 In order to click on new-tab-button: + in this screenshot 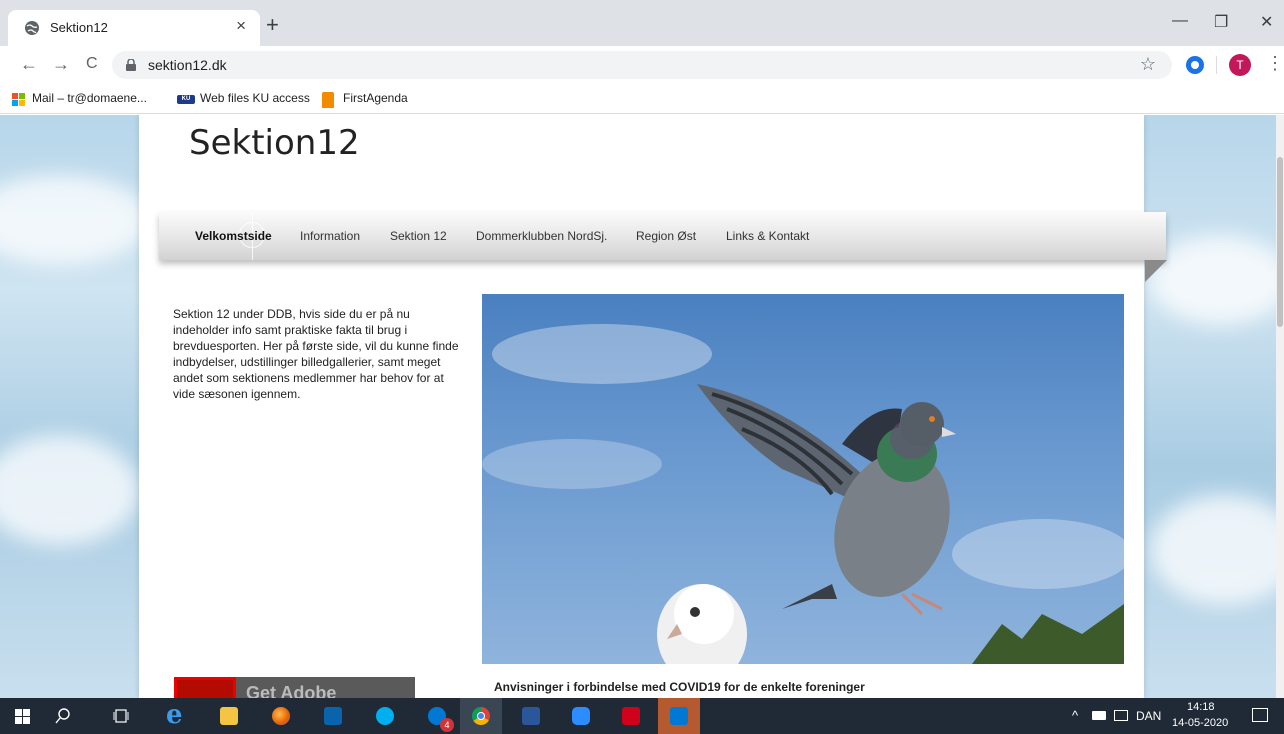, I will do `click(272, 25)`.